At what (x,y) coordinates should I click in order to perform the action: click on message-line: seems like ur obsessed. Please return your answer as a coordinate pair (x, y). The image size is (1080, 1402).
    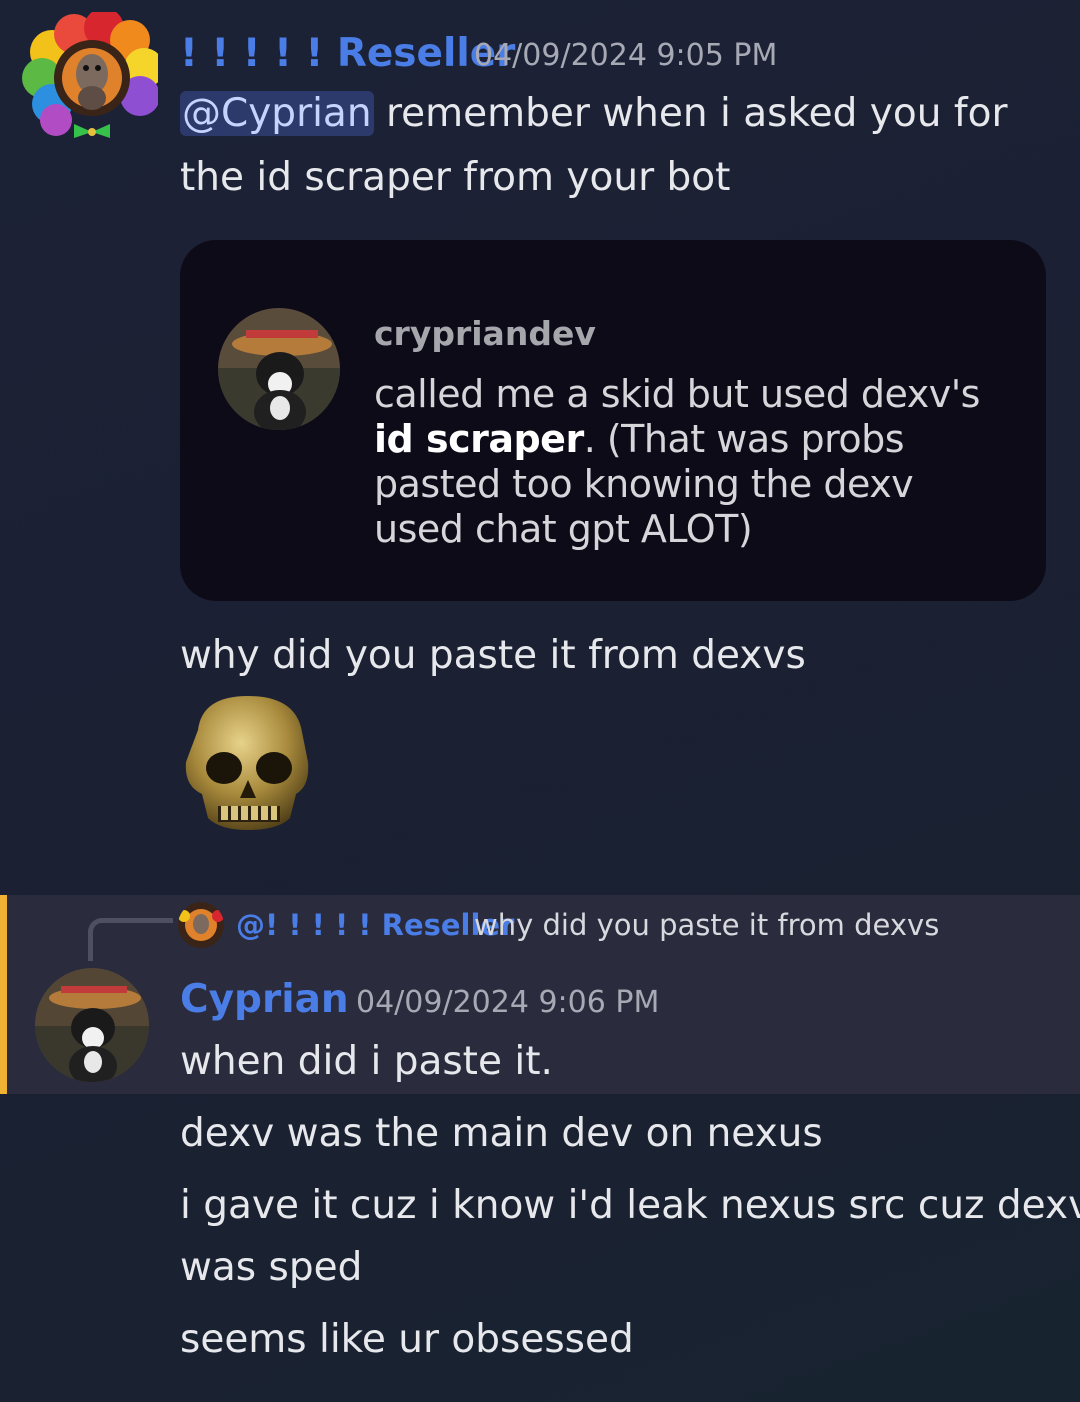
    Looking at the image, I should click on (407, 1339).